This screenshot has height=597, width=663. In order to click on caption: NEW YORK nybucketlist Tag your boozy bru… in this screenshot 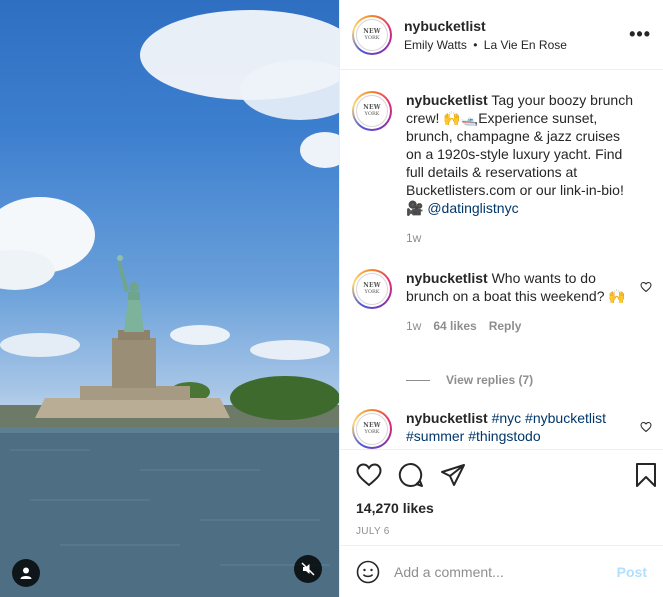, I will do `click(502, 169)`.